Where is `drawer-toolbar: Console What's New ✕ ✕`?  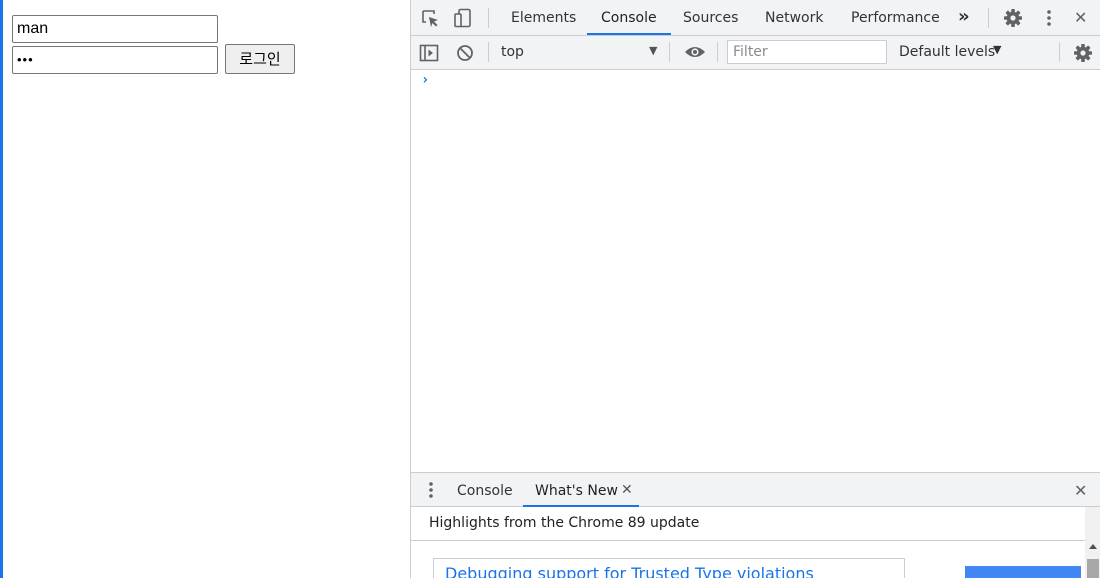
drawer-toolbar: Console What's New ✕ ✕ is located at coordinates (755, 489).